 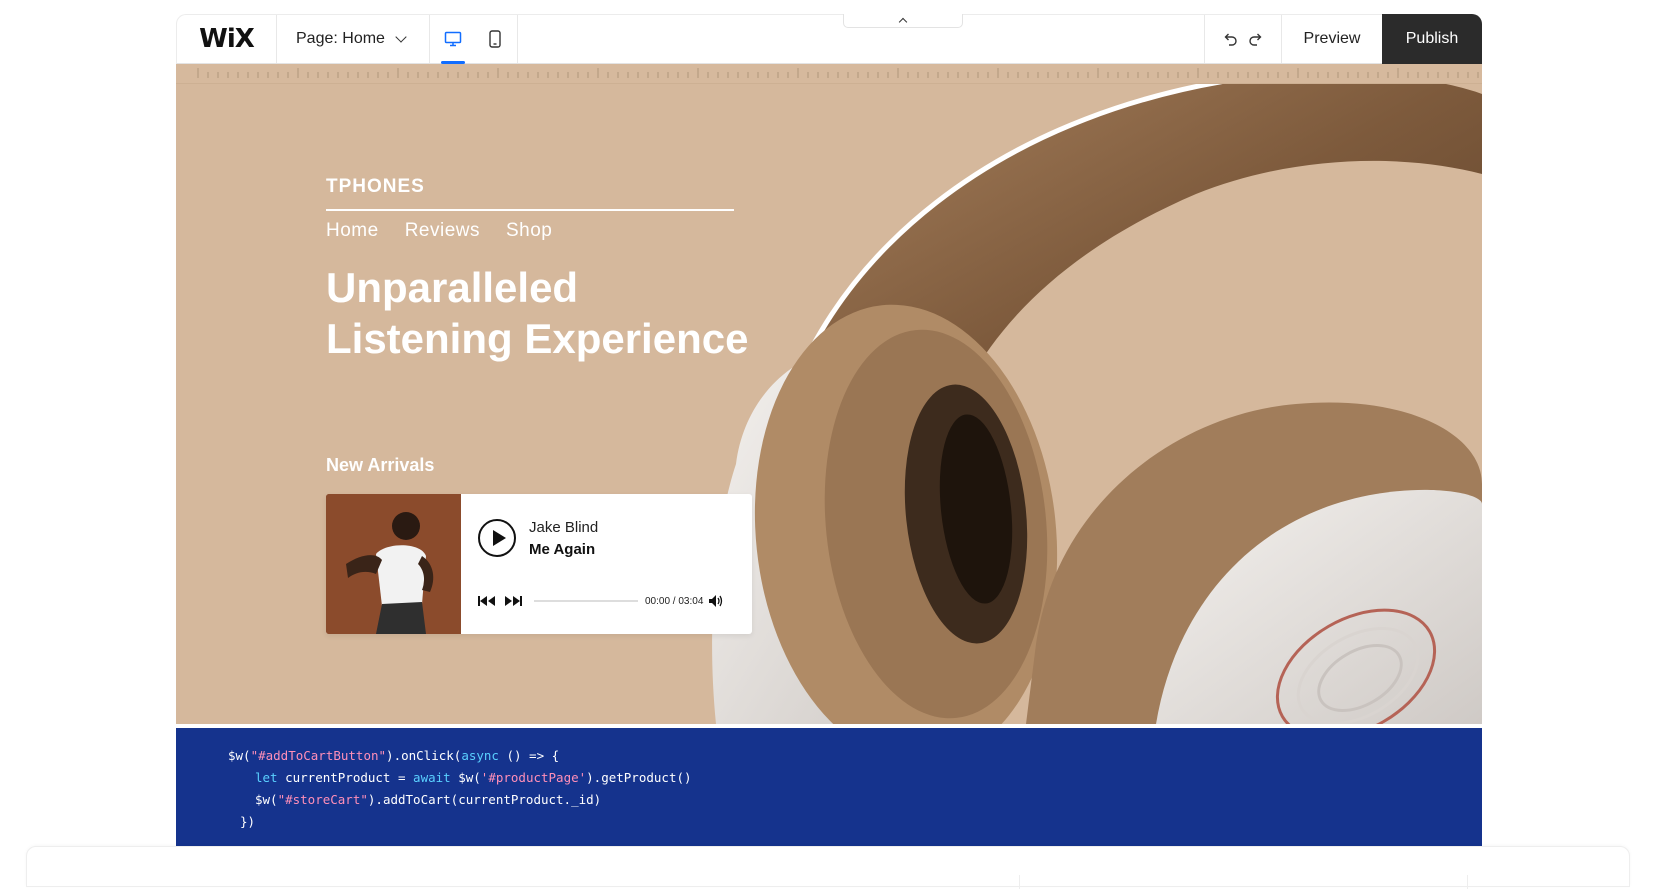 What do you see at coordinates (828, 867) in the screenshot?
I see `bottom-panel` at bounding box center [828, 867].